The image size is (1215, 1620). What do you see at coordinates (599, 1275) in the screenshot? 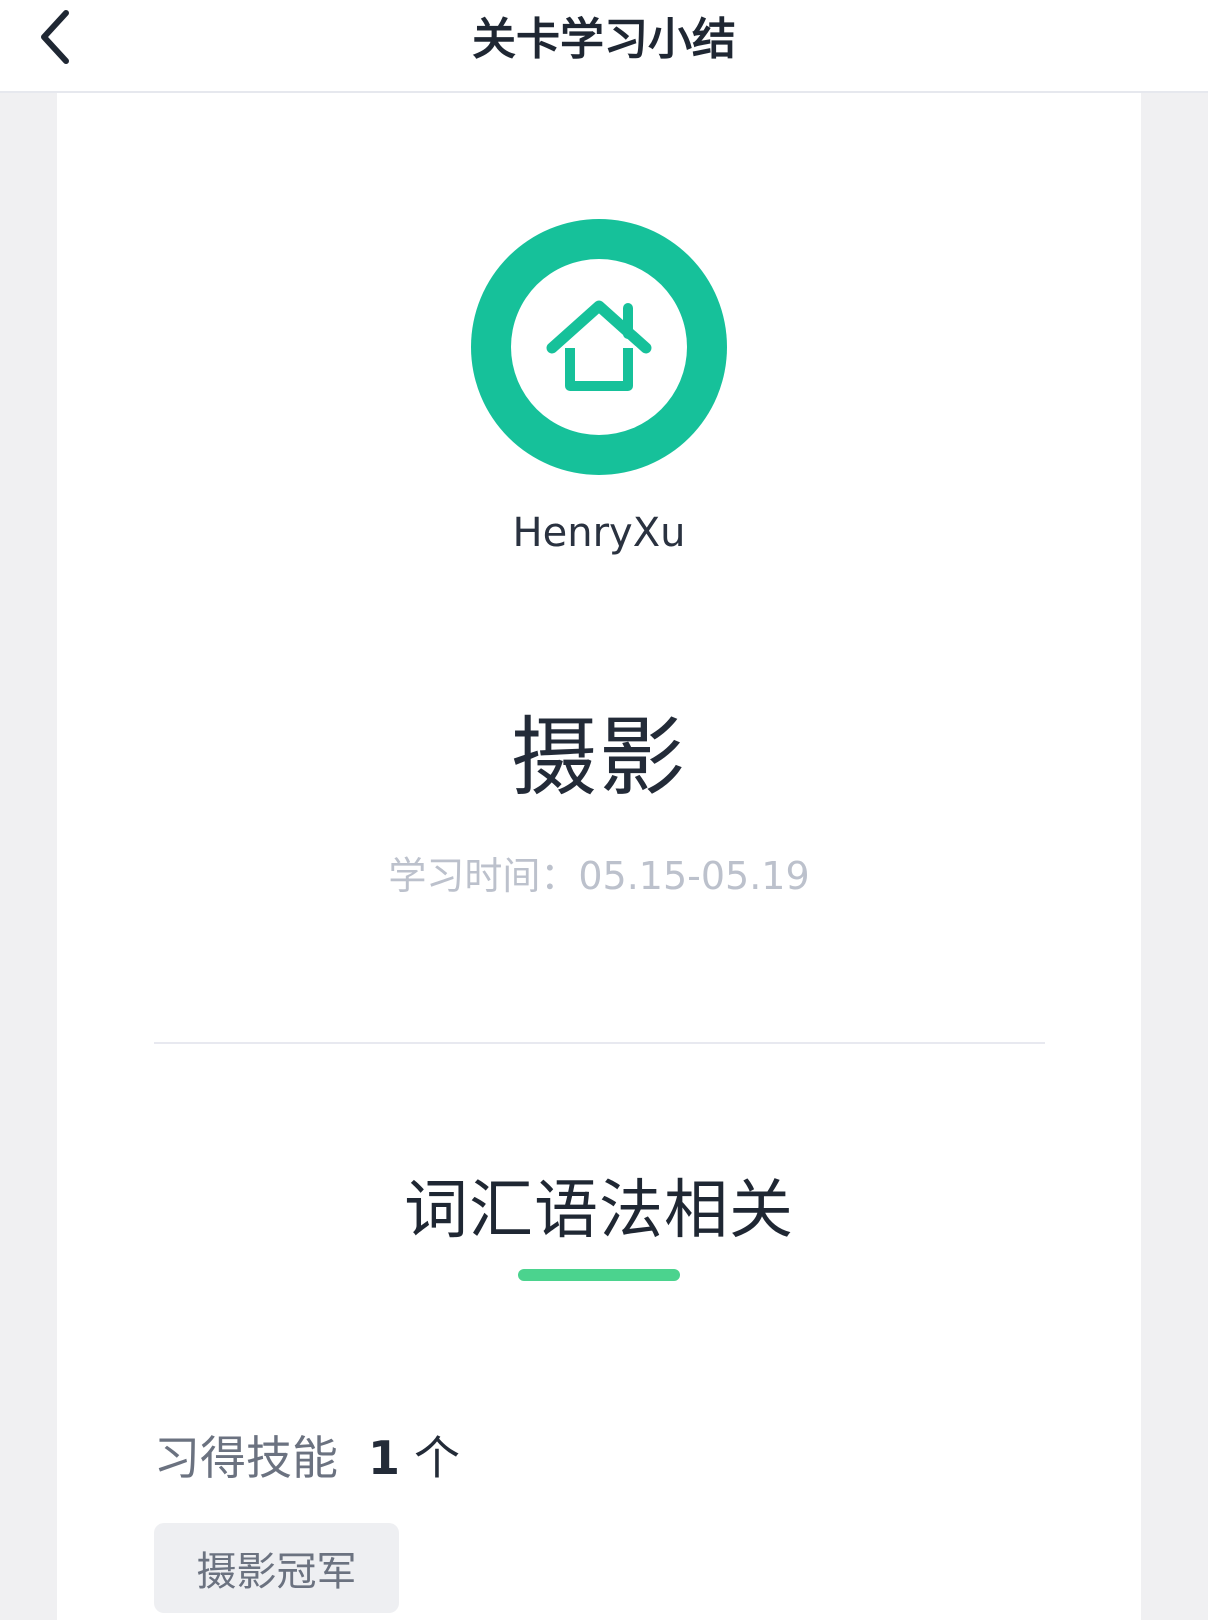
I see `section-underline` at bounding box center [599, 1275].